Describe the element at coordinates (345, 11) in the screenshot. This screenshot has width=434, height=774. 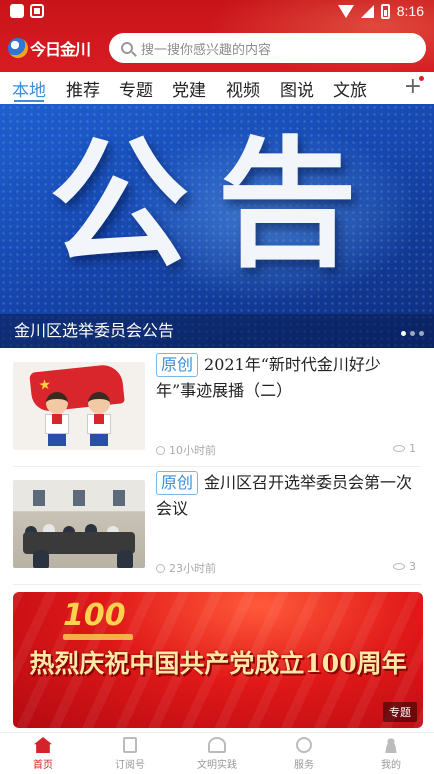
I see `wifi-icon` at that location.